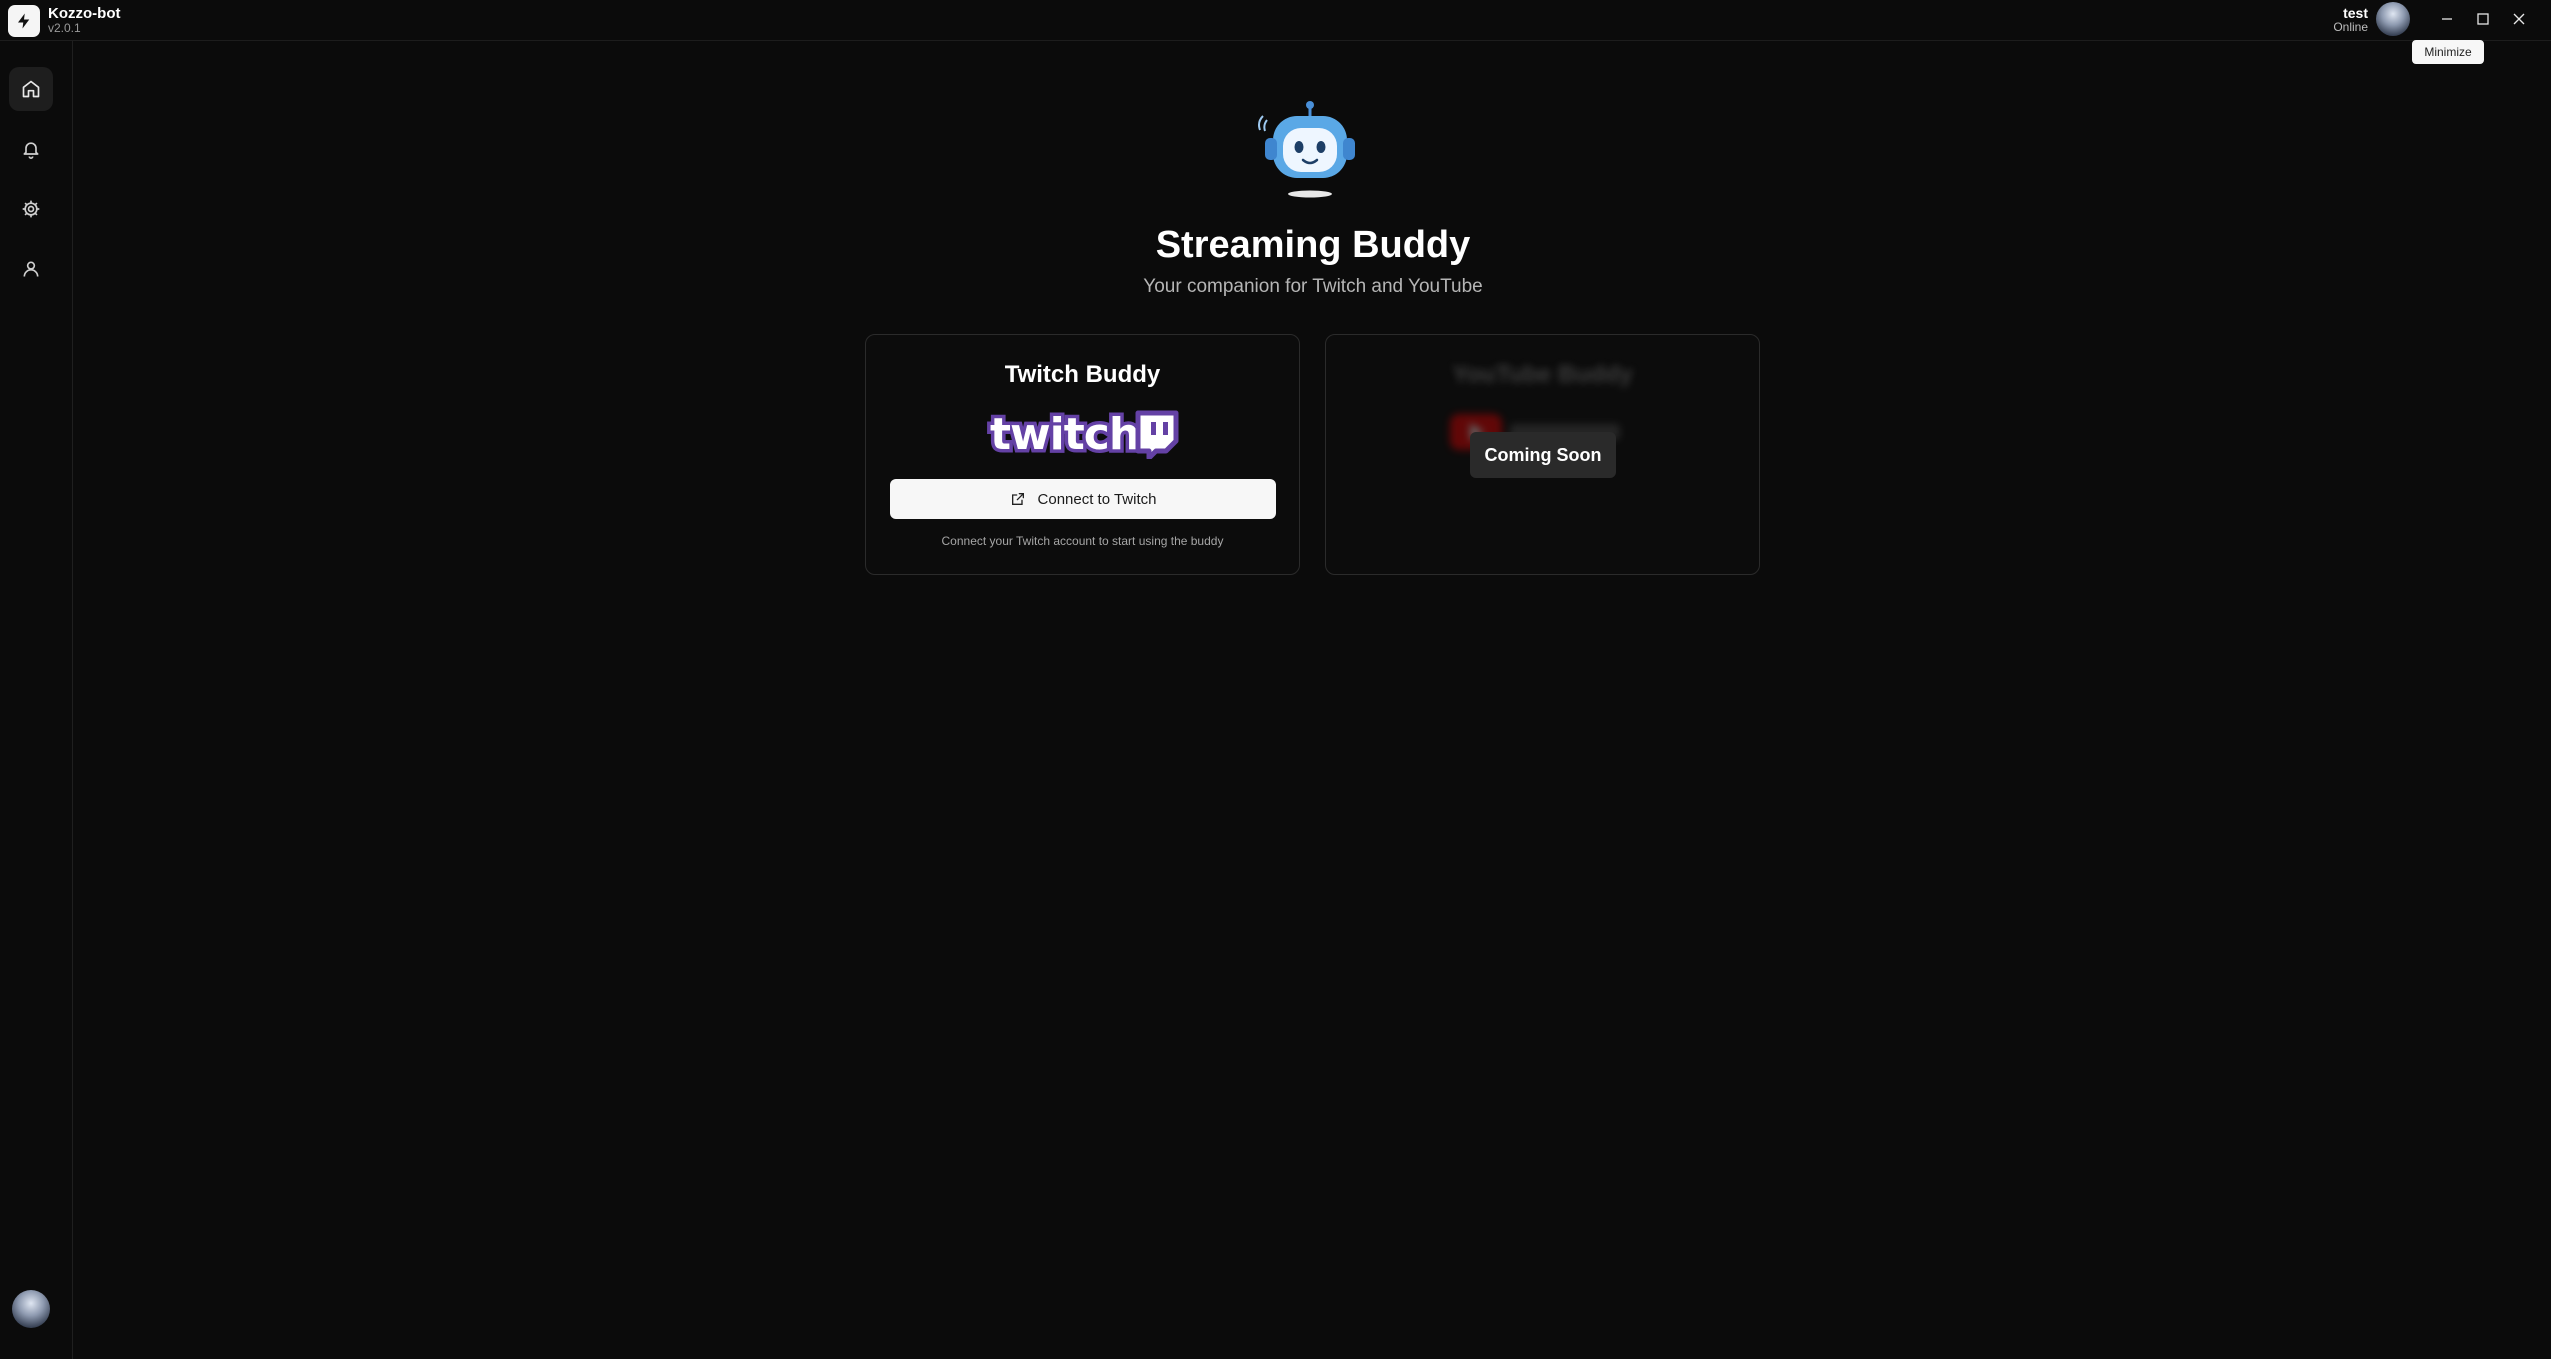  I want to click on minimize-tooltip: Minimize, so click(2448, 52).